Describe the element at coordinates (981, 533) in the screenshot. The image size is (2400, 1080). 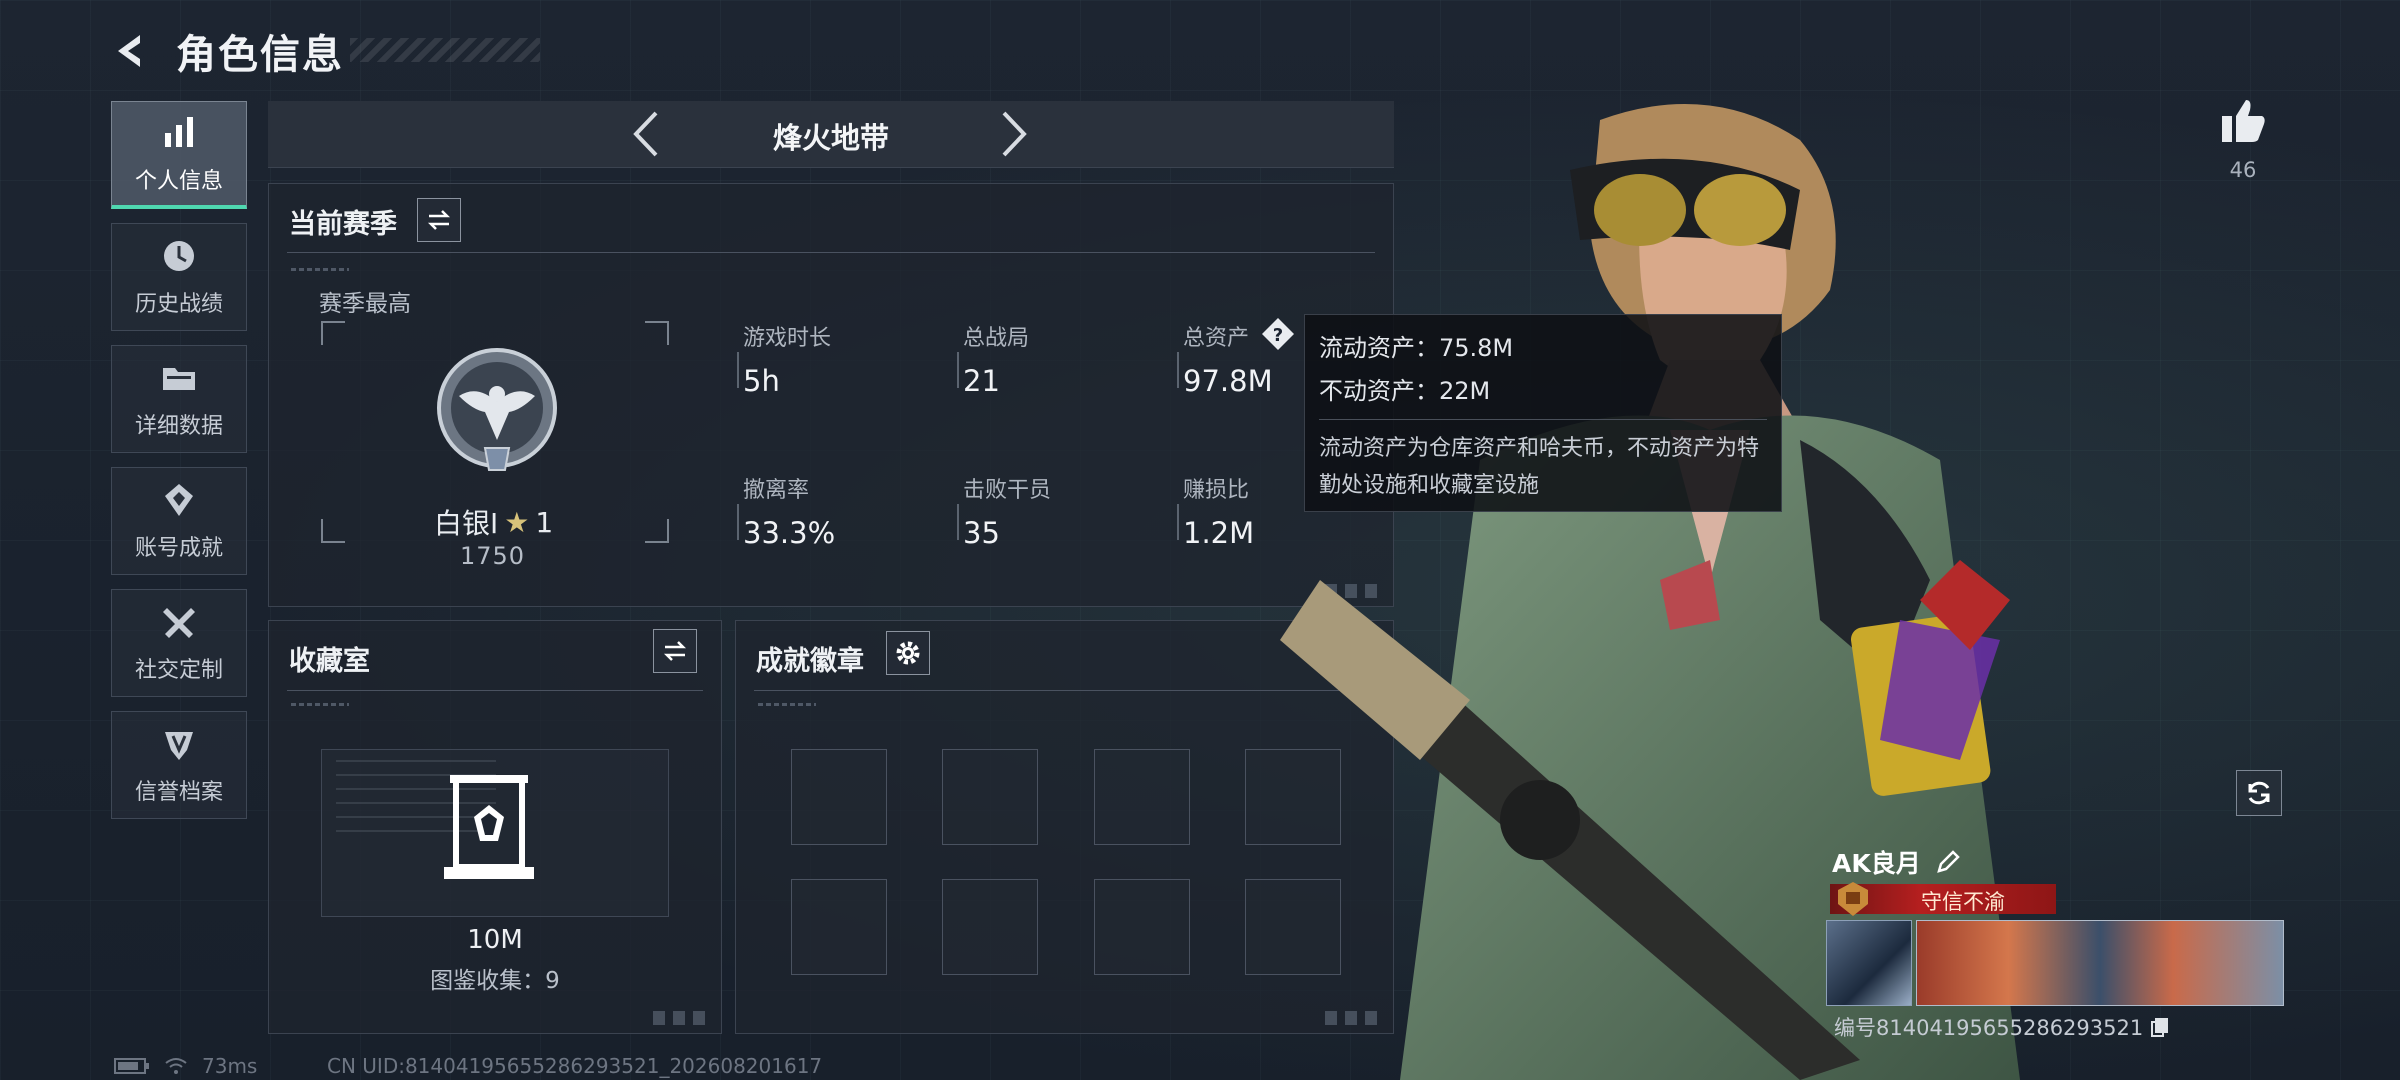
I see `stat-value: 35` at that location.